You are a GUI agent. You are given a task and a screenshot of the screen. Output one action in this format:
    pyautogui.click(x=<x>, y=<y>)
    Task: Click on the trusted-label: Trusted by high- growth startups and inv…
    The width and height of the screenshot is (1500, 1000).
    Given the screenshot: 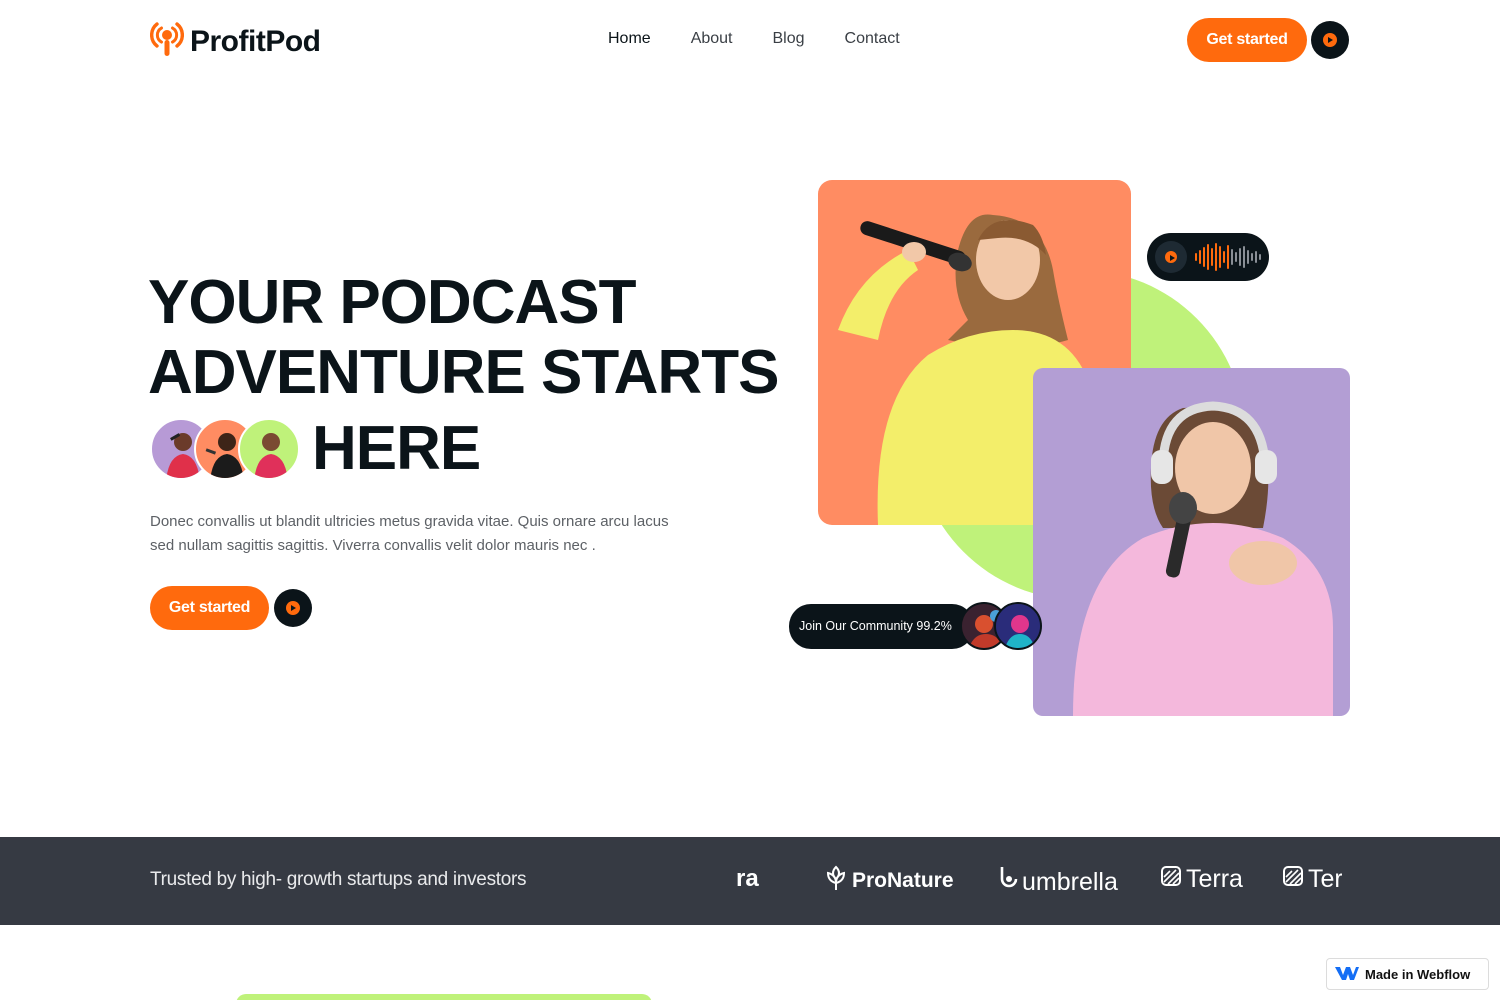 What is the action you would take?
    pyautogui.click(x=338, y=879)
    